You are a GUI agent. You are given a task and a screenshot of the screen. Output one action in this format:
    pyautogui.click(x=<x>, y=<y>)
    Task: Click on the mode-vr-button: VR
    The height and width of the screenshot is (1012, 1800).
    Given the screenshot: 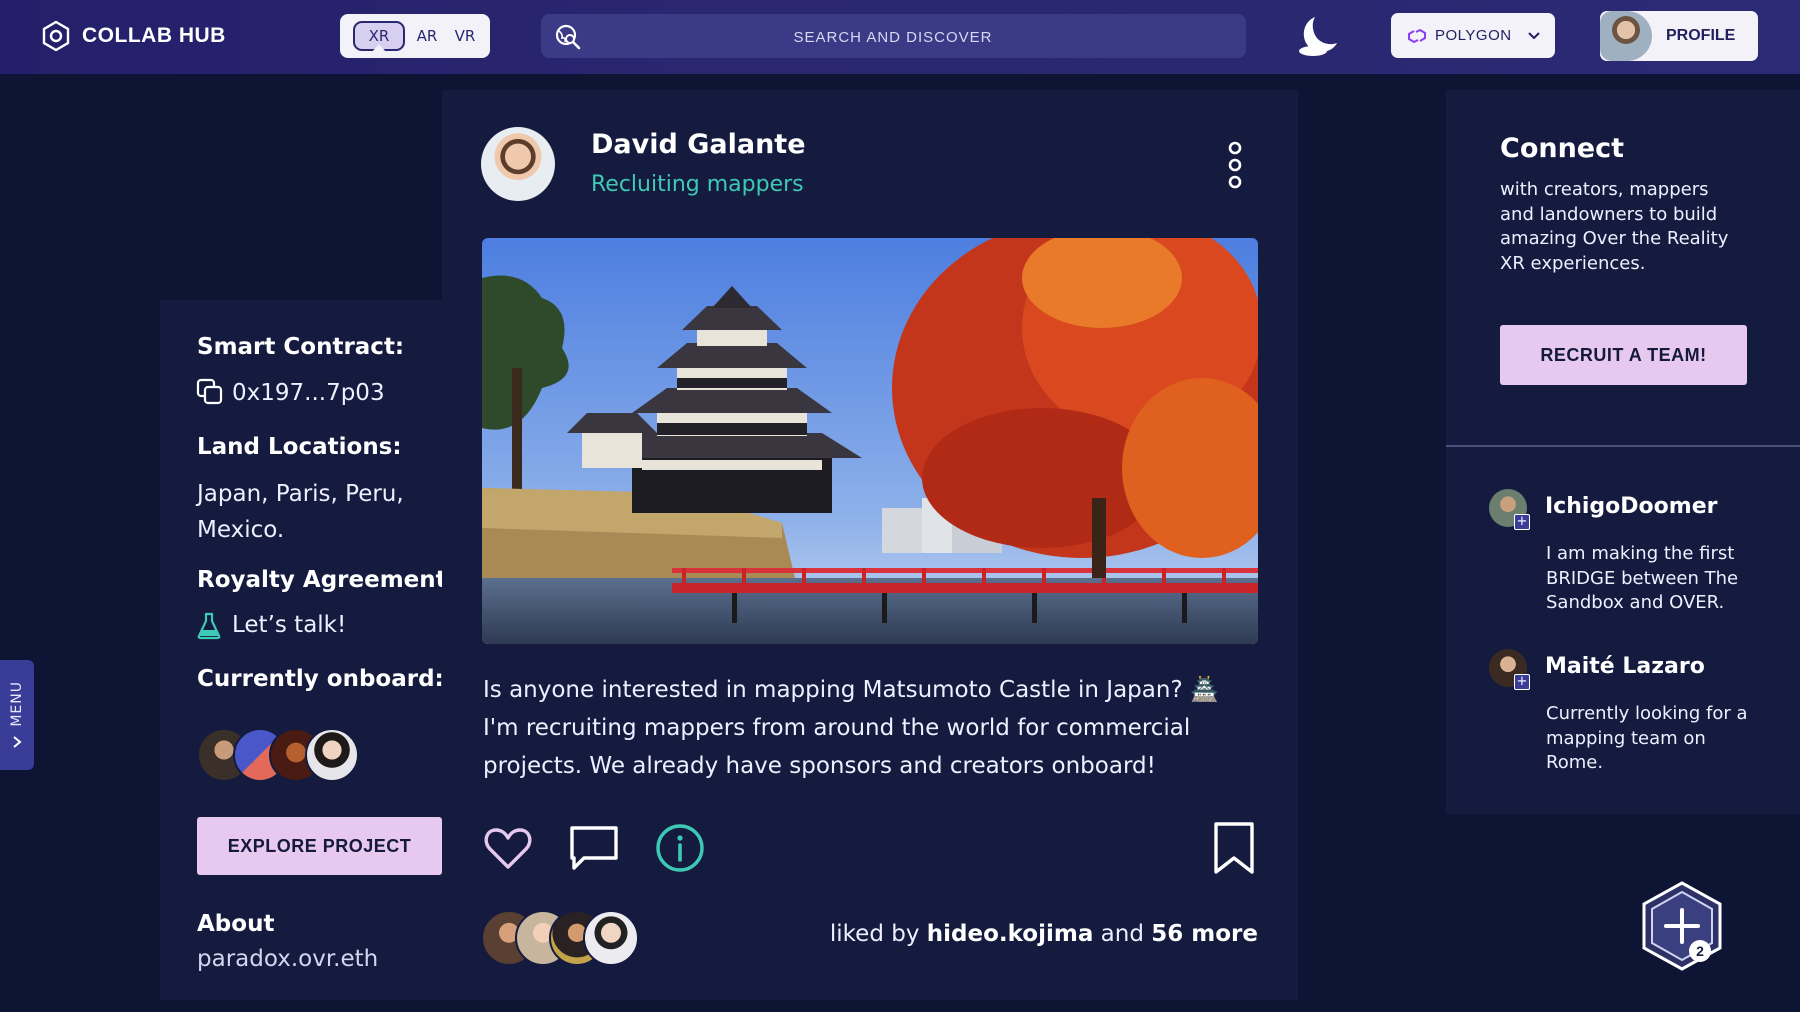 What is the action you would take?
    pyautogui.click(x=465, y=36)
    